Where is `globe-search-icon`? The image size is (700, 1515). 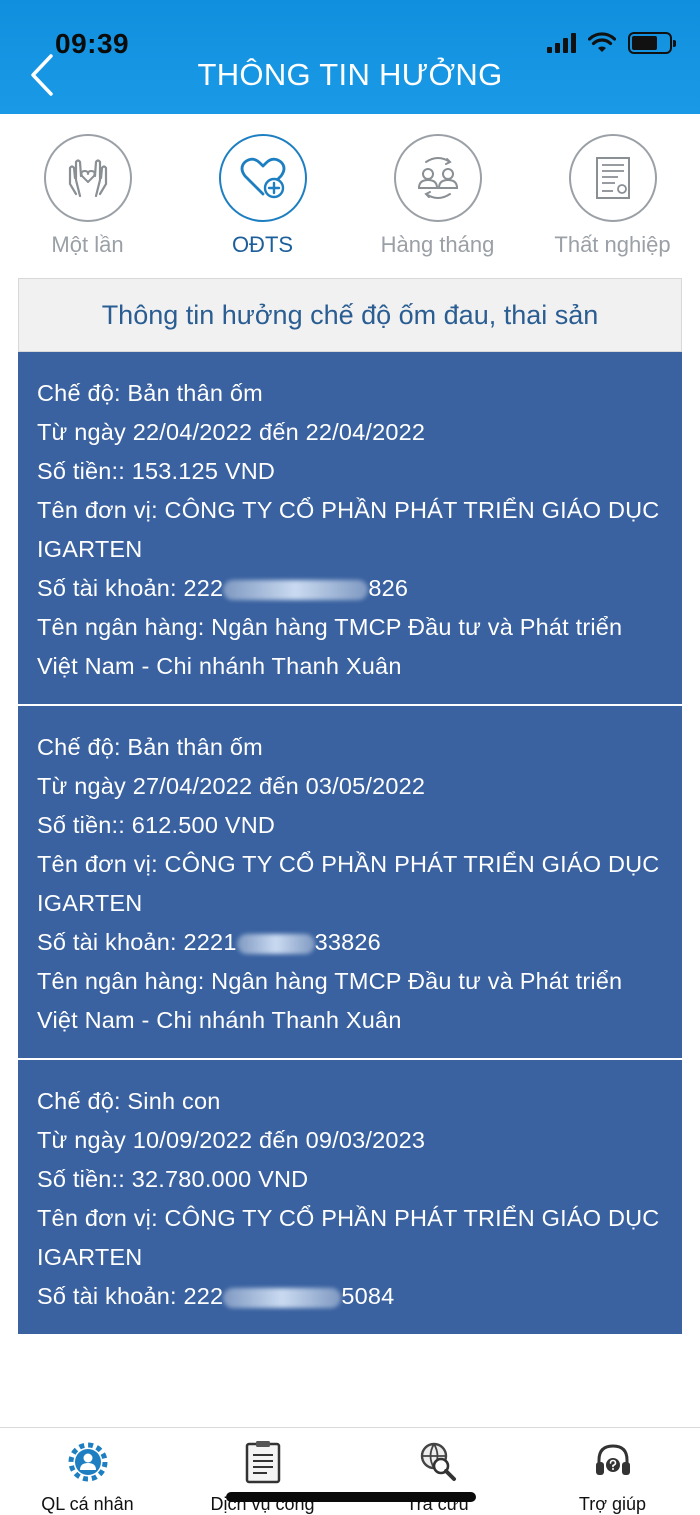 globe-search-icon is located at coordinates (438, 1461).